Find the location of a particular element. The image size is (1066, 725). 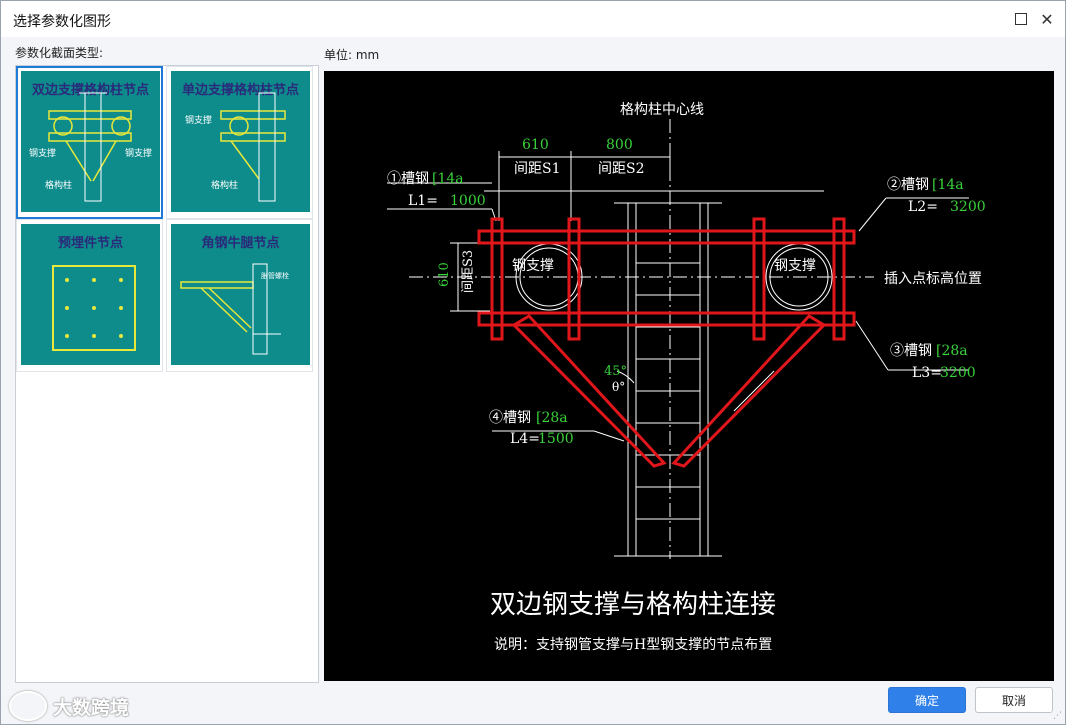

item3-len: 3200 is located at coordinates (958, 373).